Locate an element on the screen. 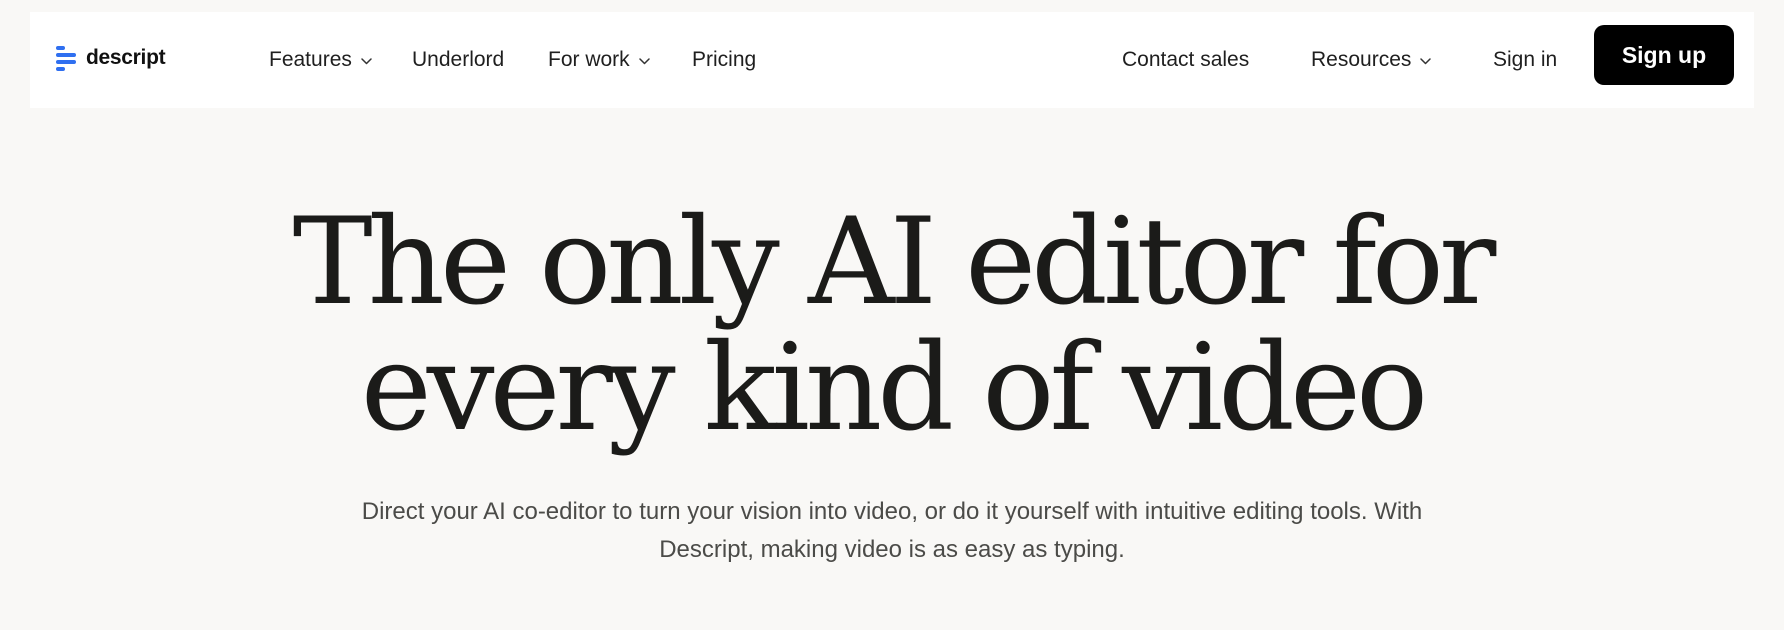 The image size is (1784, 630). nav-pricing-label: Pricing is located at coordinates (724, 59).